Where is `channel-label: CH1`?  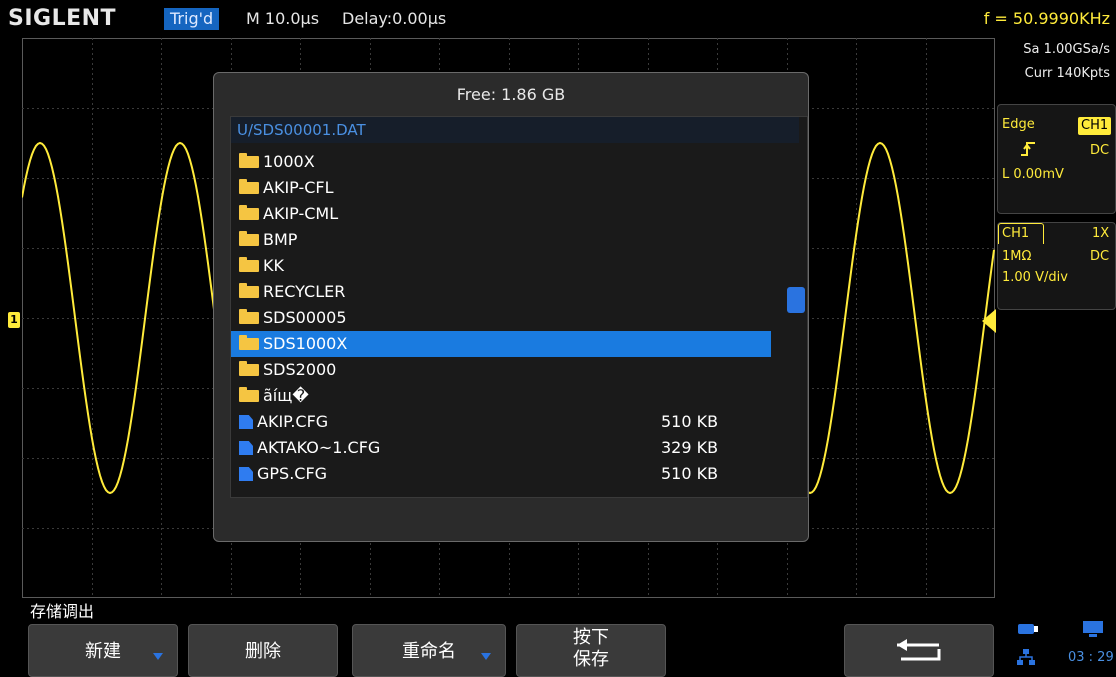 channel-label: CH1 is located at coordinates (1016, 233).